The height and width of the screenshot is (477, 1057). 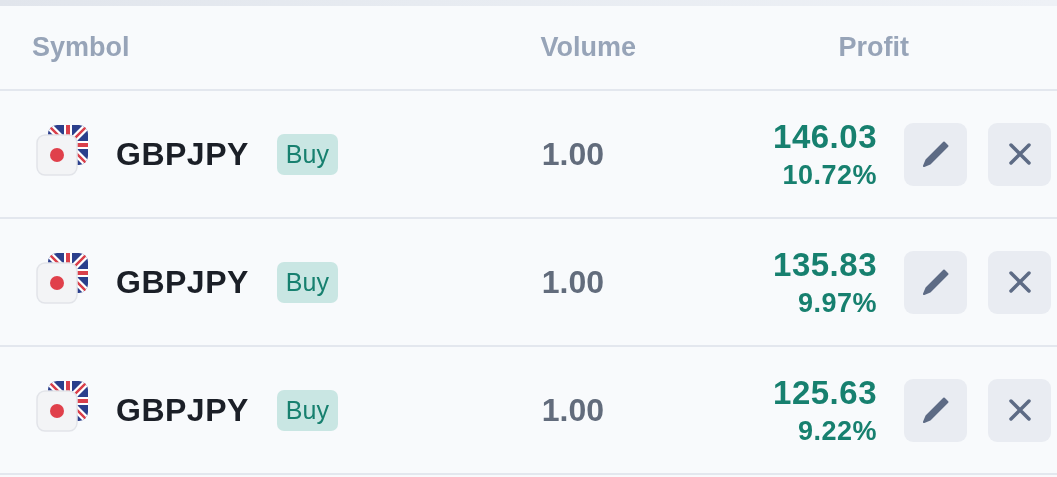 What do you see at coordinates (873, 47) in the screenshot?
I see `column-header: Profit` at bounding box center [873, 47].